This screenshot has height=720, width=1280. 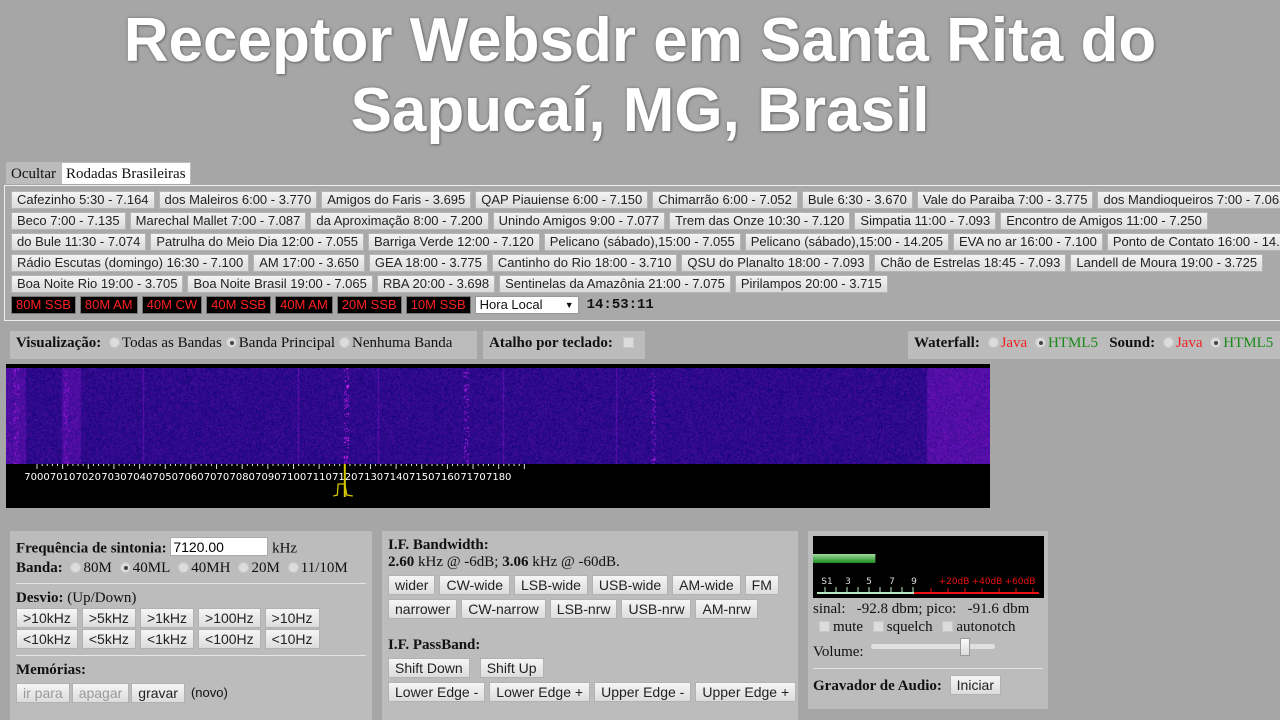 I want to click on recorder-start-button: Iniciar, so click(x=975, y=685).